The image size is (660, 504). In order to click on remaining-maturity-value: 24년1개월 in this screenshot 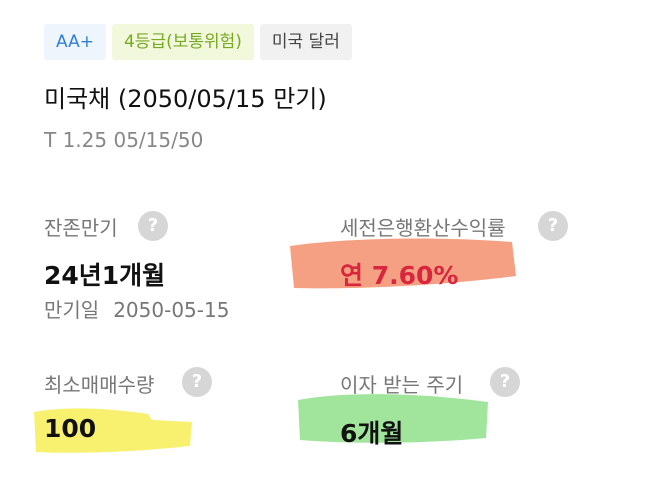, I will do `click(105, 275)`.